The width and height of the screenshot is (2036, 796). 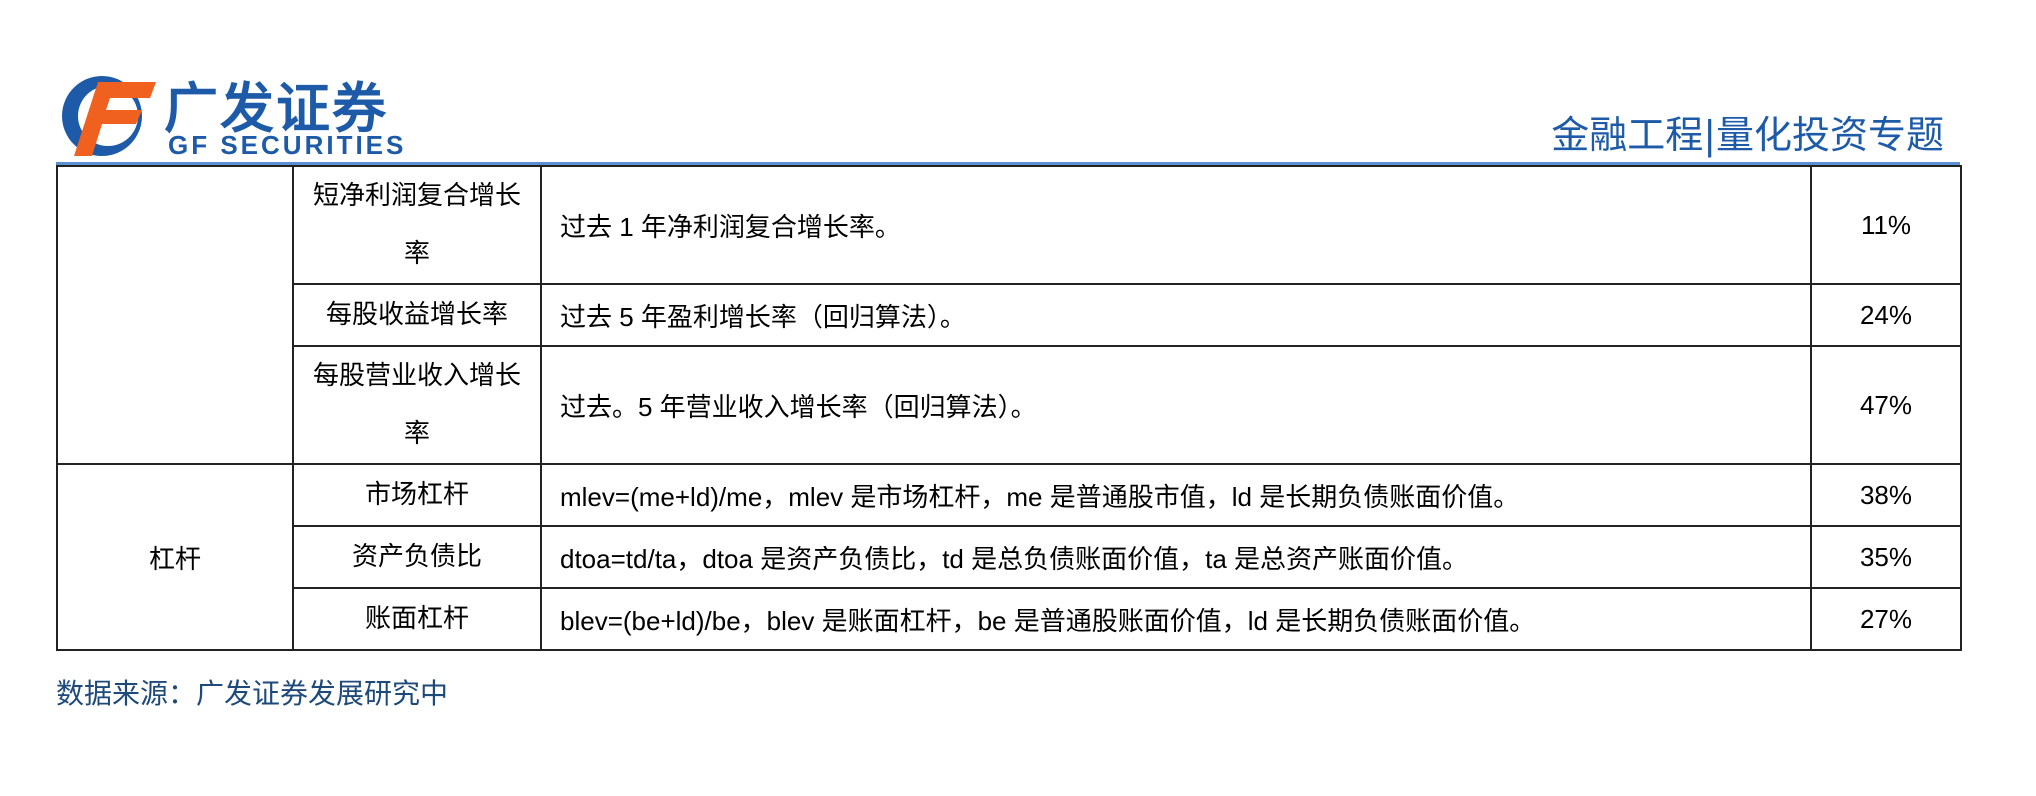 What do you see at coordinates (417, 225) in the screenshot?
I see `factor-name-cell: 短净利润复合增长率` at bounding box center [417, 225].